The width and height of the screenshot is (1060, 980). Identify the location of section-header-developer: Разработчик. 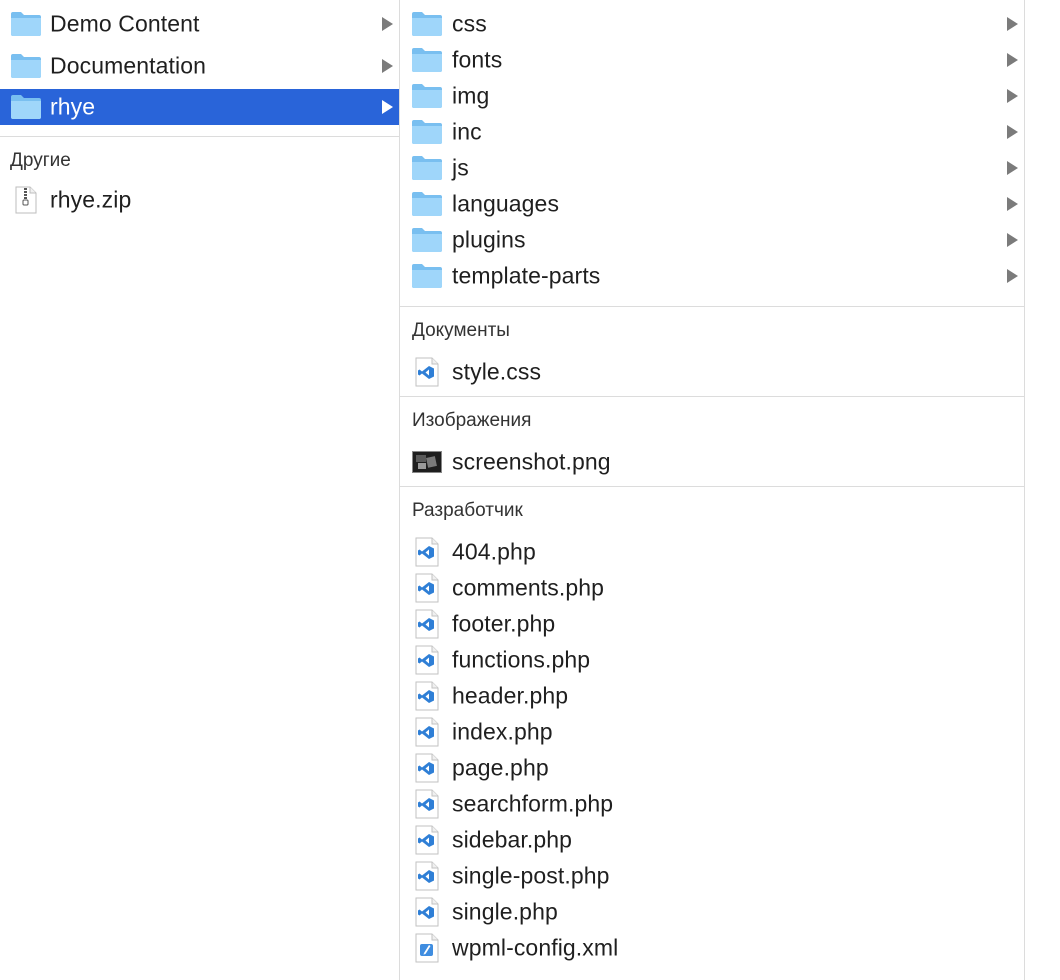
(467, 510).